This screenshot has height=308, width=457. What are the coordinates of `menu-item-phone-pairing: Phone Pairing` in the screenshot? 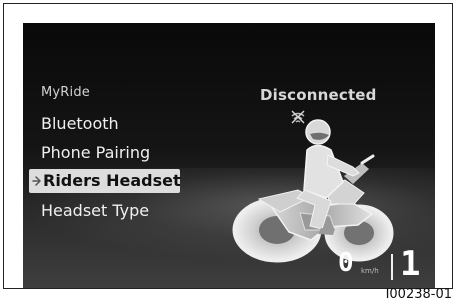 It's located at (95, 152).